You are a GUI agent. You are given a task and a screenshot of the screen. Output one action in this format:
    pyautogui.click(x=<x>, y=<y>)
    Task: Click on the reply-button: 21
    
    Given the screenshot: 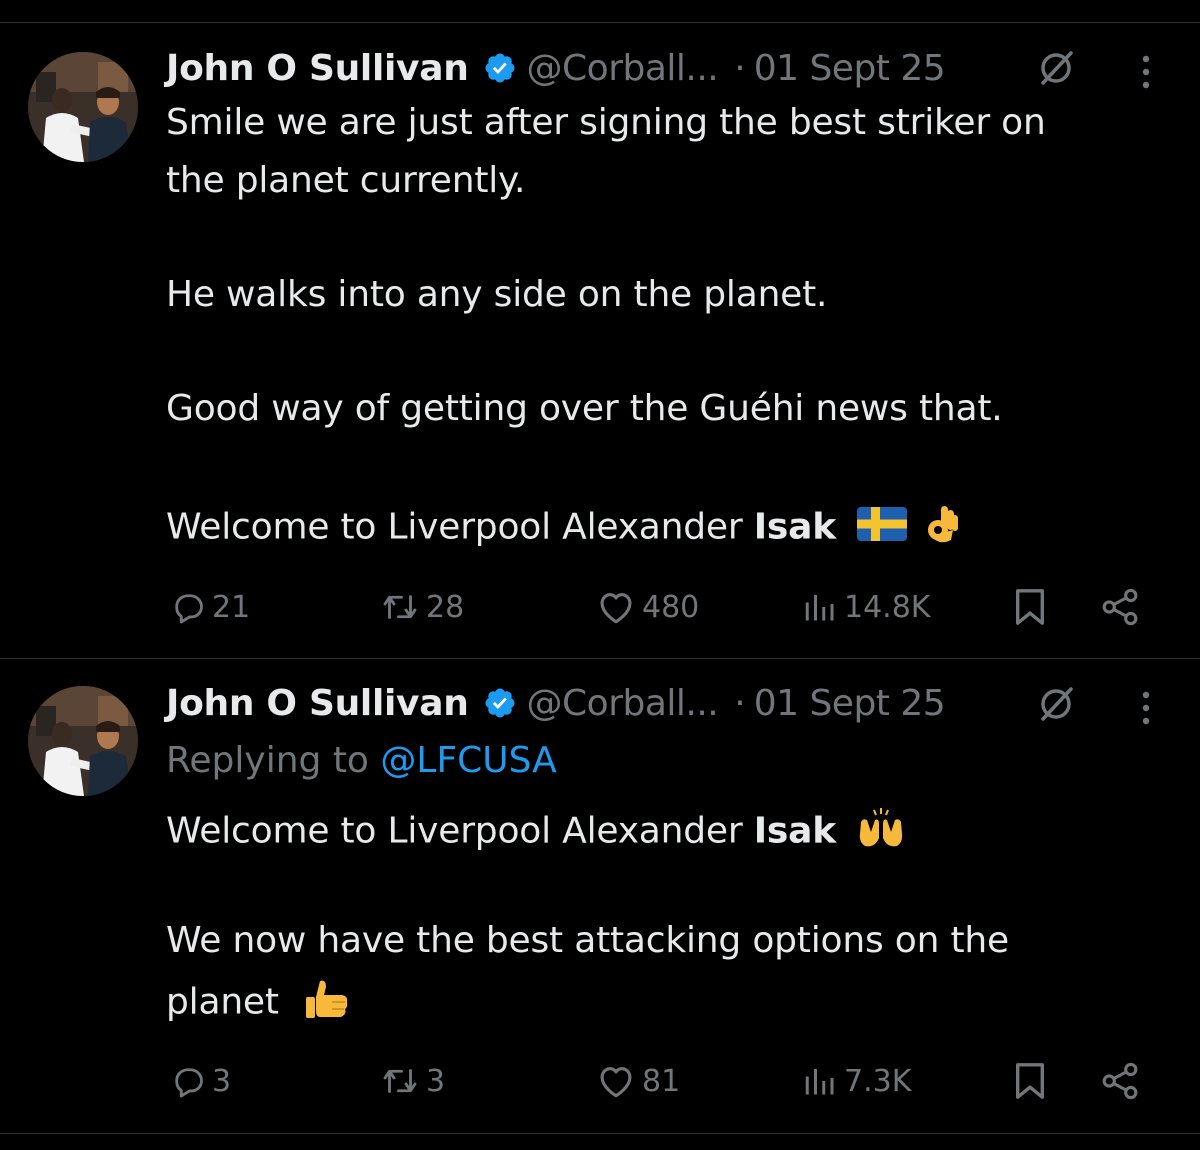 What is the action you would take?
    pyautogui.click(x=210, y=607)
    